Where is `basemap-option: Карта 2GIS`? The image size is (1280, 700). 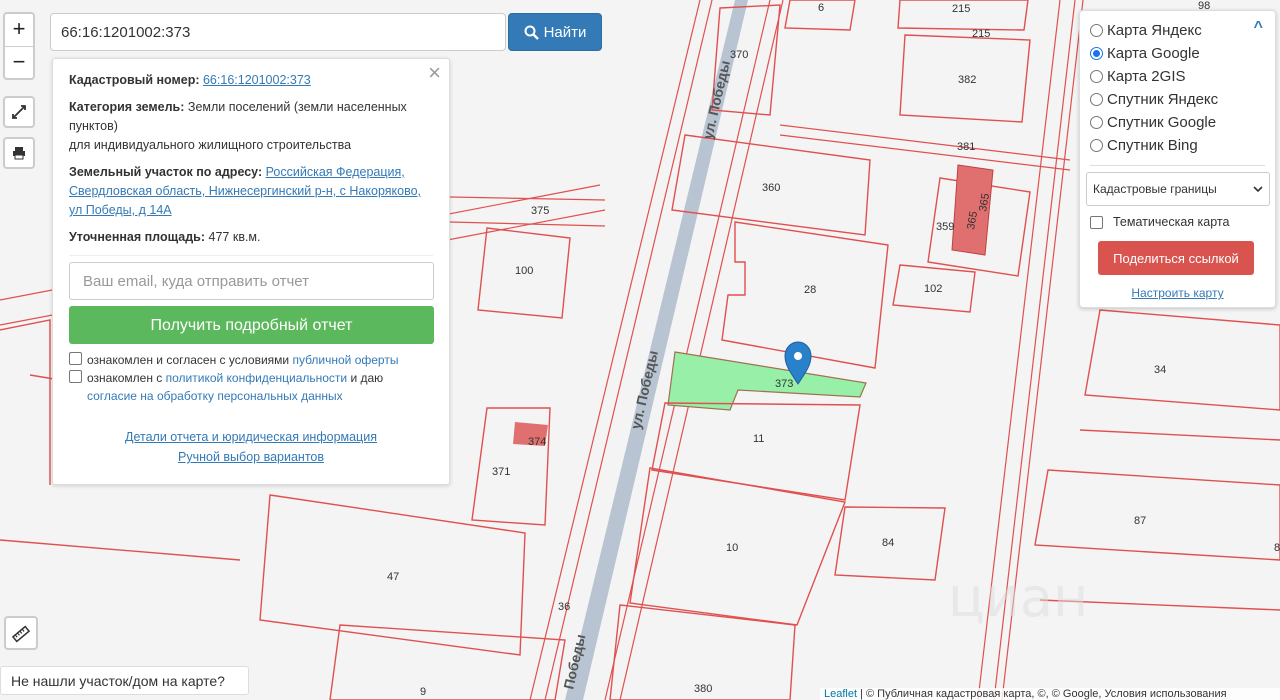
basemap-option: Карта 2GIS is located at coordinates (1182, 76).